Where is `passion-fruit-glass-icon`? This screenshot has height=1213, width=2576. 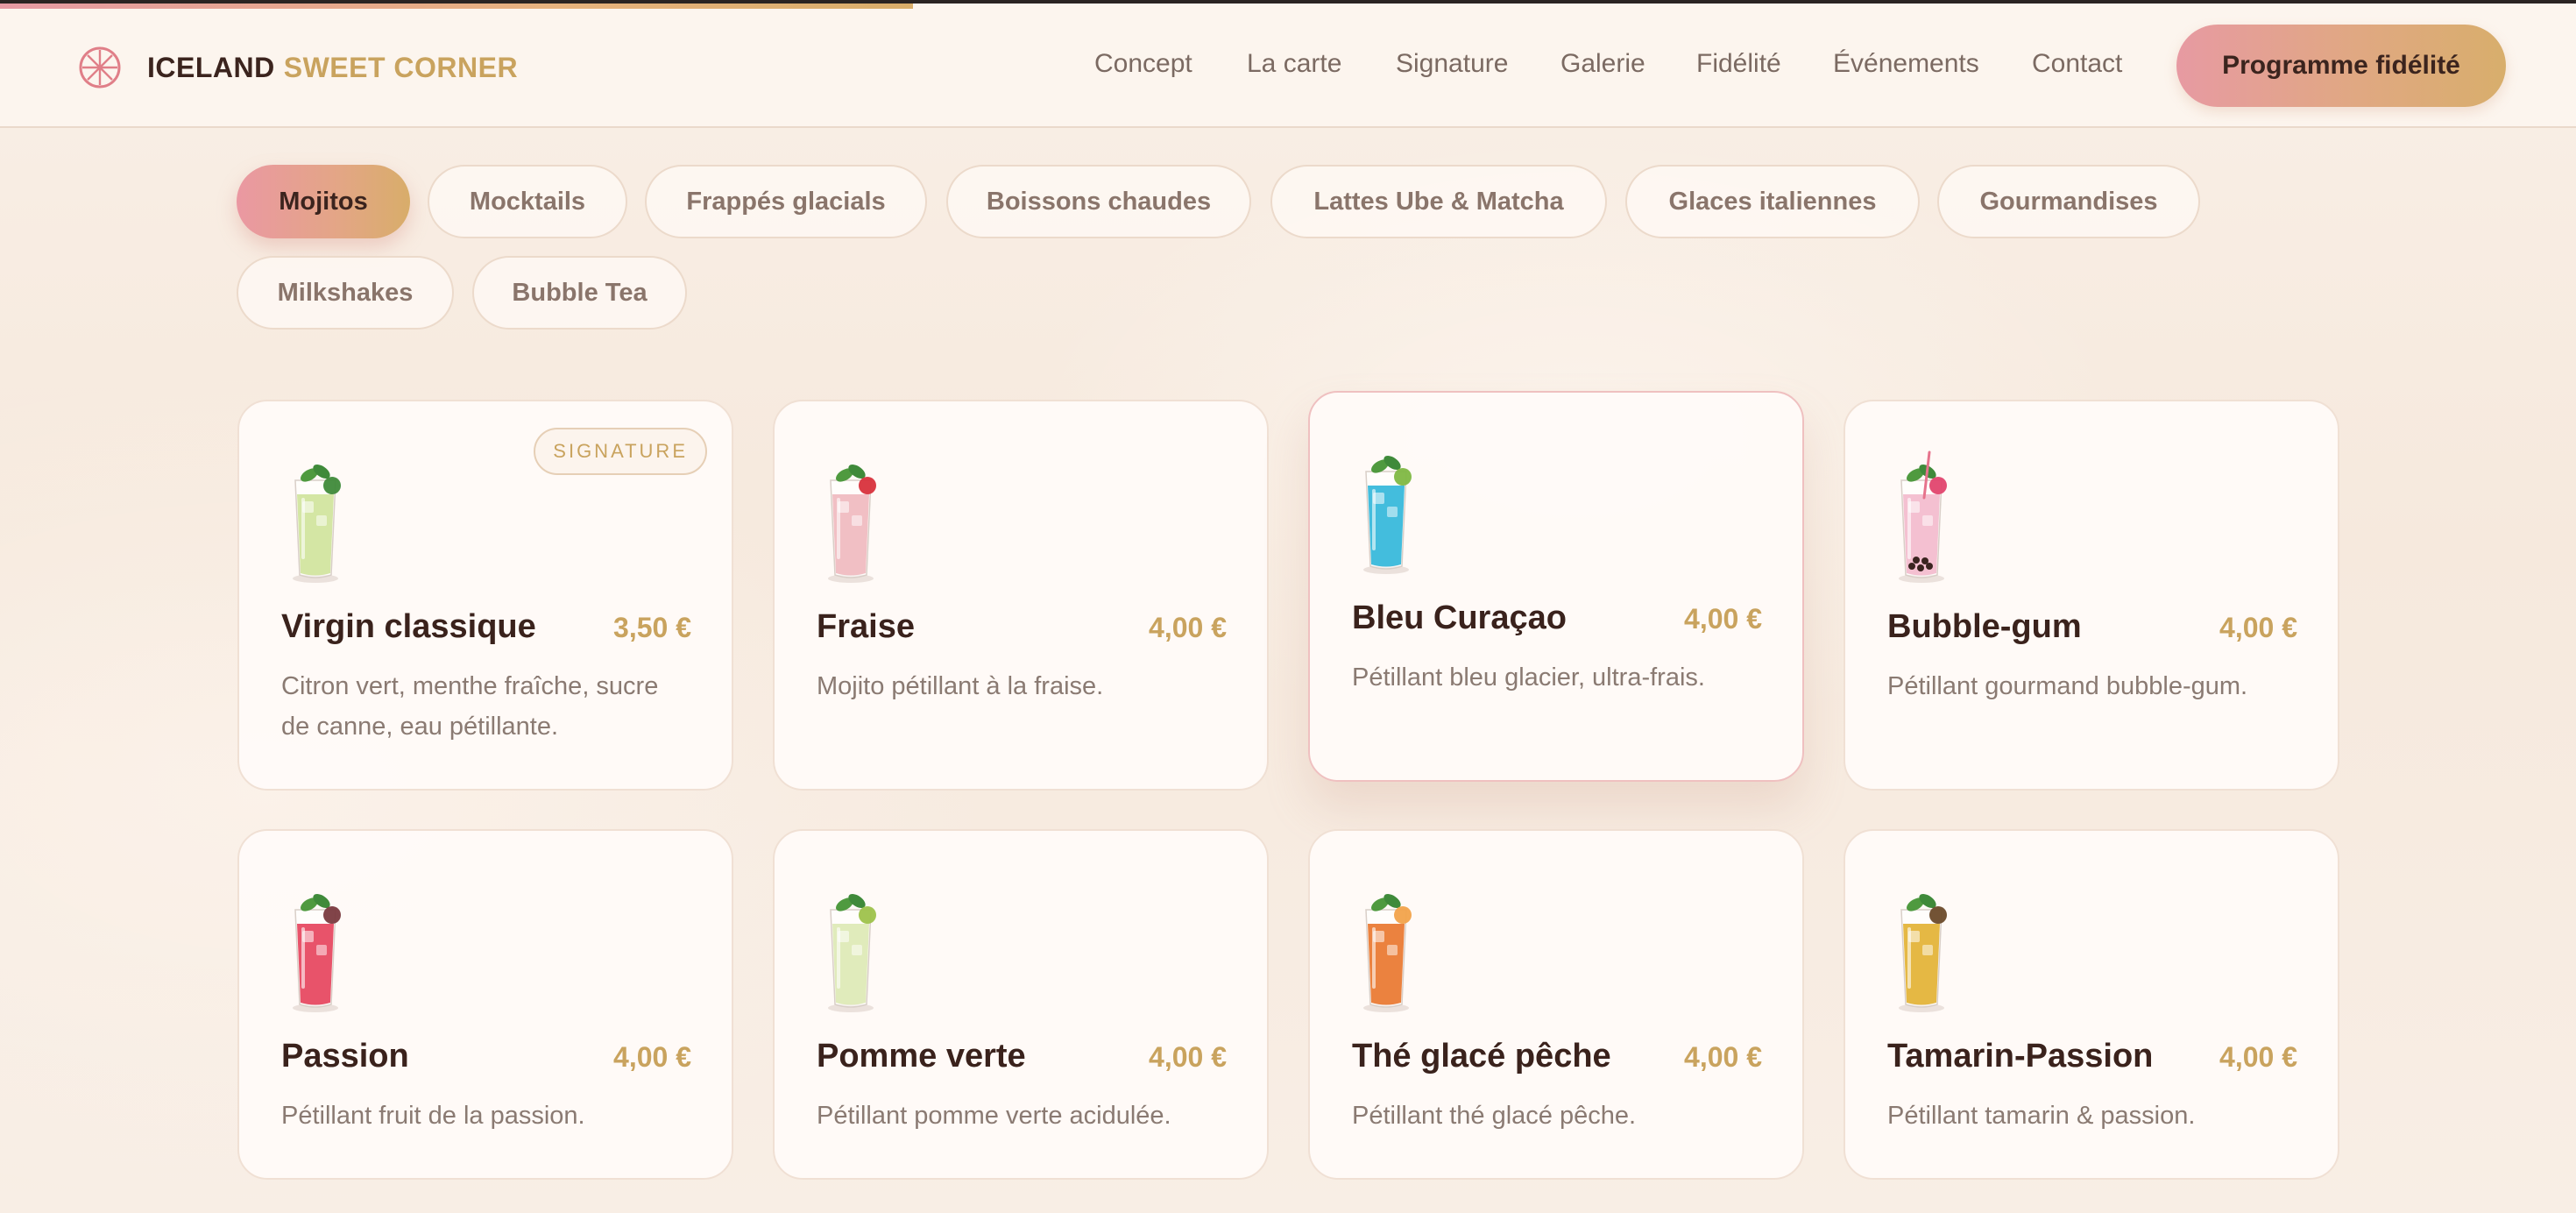 passion-fruit-glass-icon is located at coordinates (317, 953).